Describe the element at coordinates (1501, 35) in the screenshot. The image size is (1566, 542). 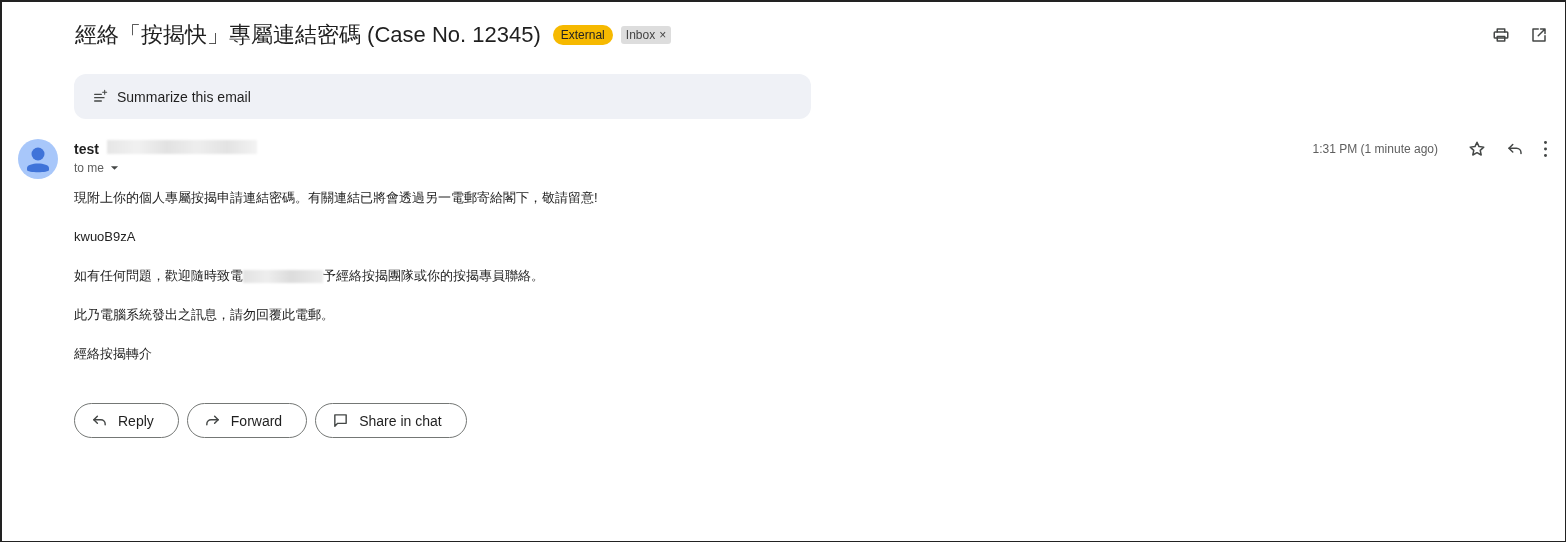
I see `print-icon` at that location.